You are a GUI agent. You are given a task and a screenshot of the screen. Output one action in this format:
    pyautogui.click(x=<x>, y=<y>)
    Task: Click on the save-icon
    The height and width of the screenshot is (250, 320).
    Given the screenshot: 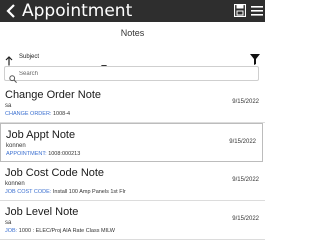 What is the action you would take?
    pyautogui.click(x=240, y=10)
    